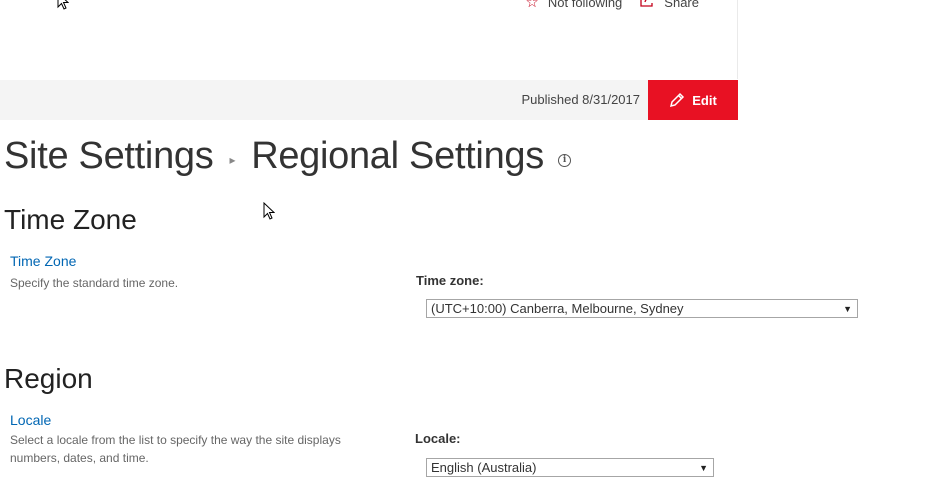 This screenshot has width=946, height=496. I want to click on region-heading: Region, so click(48, 378).